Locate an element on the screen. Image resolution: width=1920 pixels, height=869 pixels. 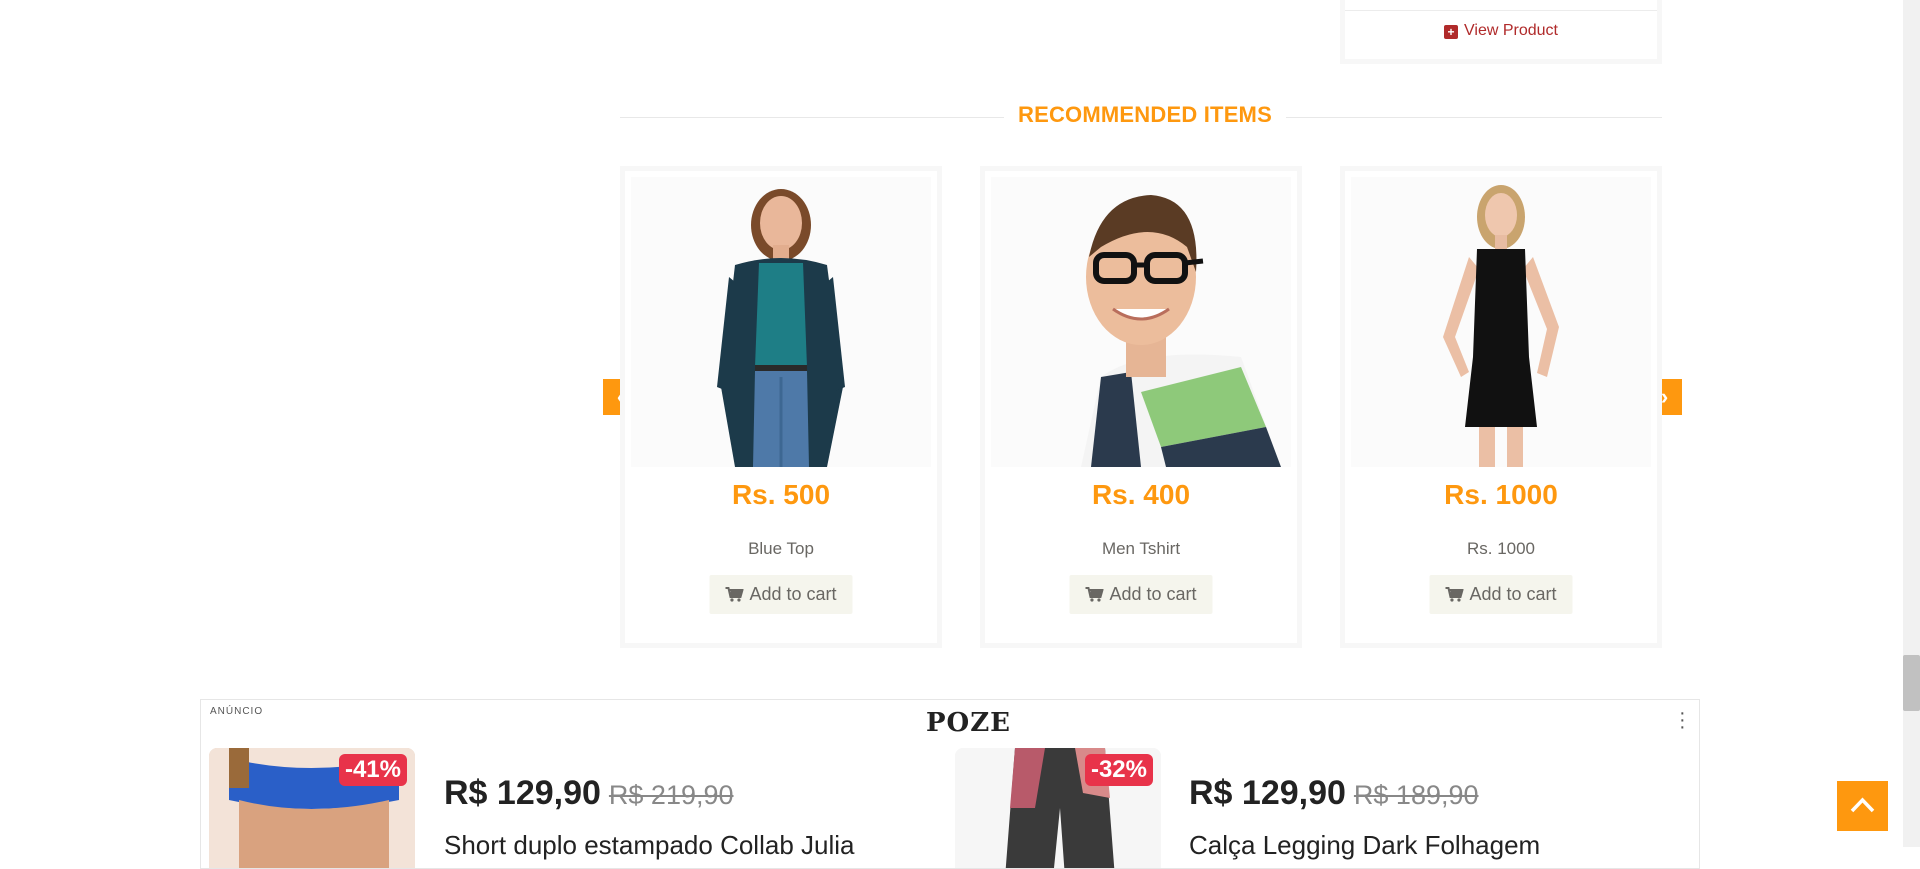
product-price: Rs. 400 is located at coordinates (1141, 494).